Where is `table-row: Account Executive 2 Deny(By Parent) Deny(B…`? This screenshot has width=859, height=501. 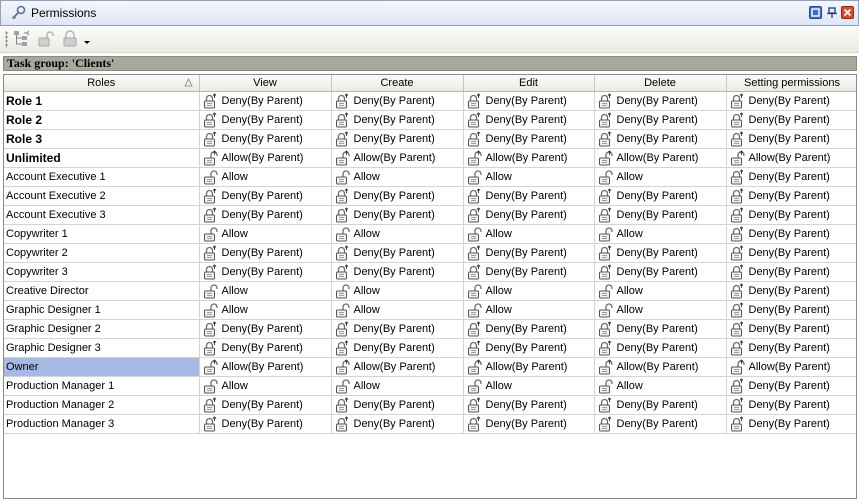
table-row: Account Executive 2 Deny(By Parent) Deny(B… is located at coordinates (430, 196).